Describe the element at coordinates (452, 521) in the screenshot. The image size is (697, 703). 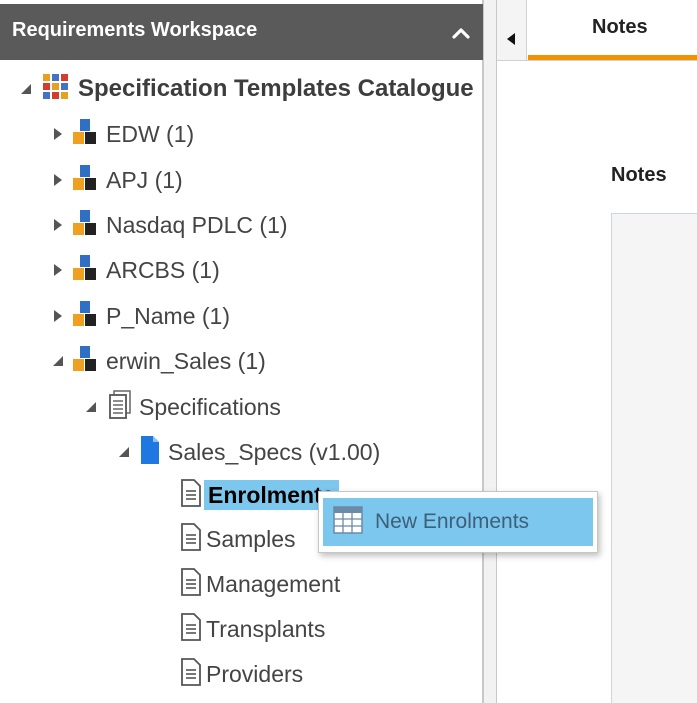
I see `context-menu-item-label: New Enrolments` at that location.